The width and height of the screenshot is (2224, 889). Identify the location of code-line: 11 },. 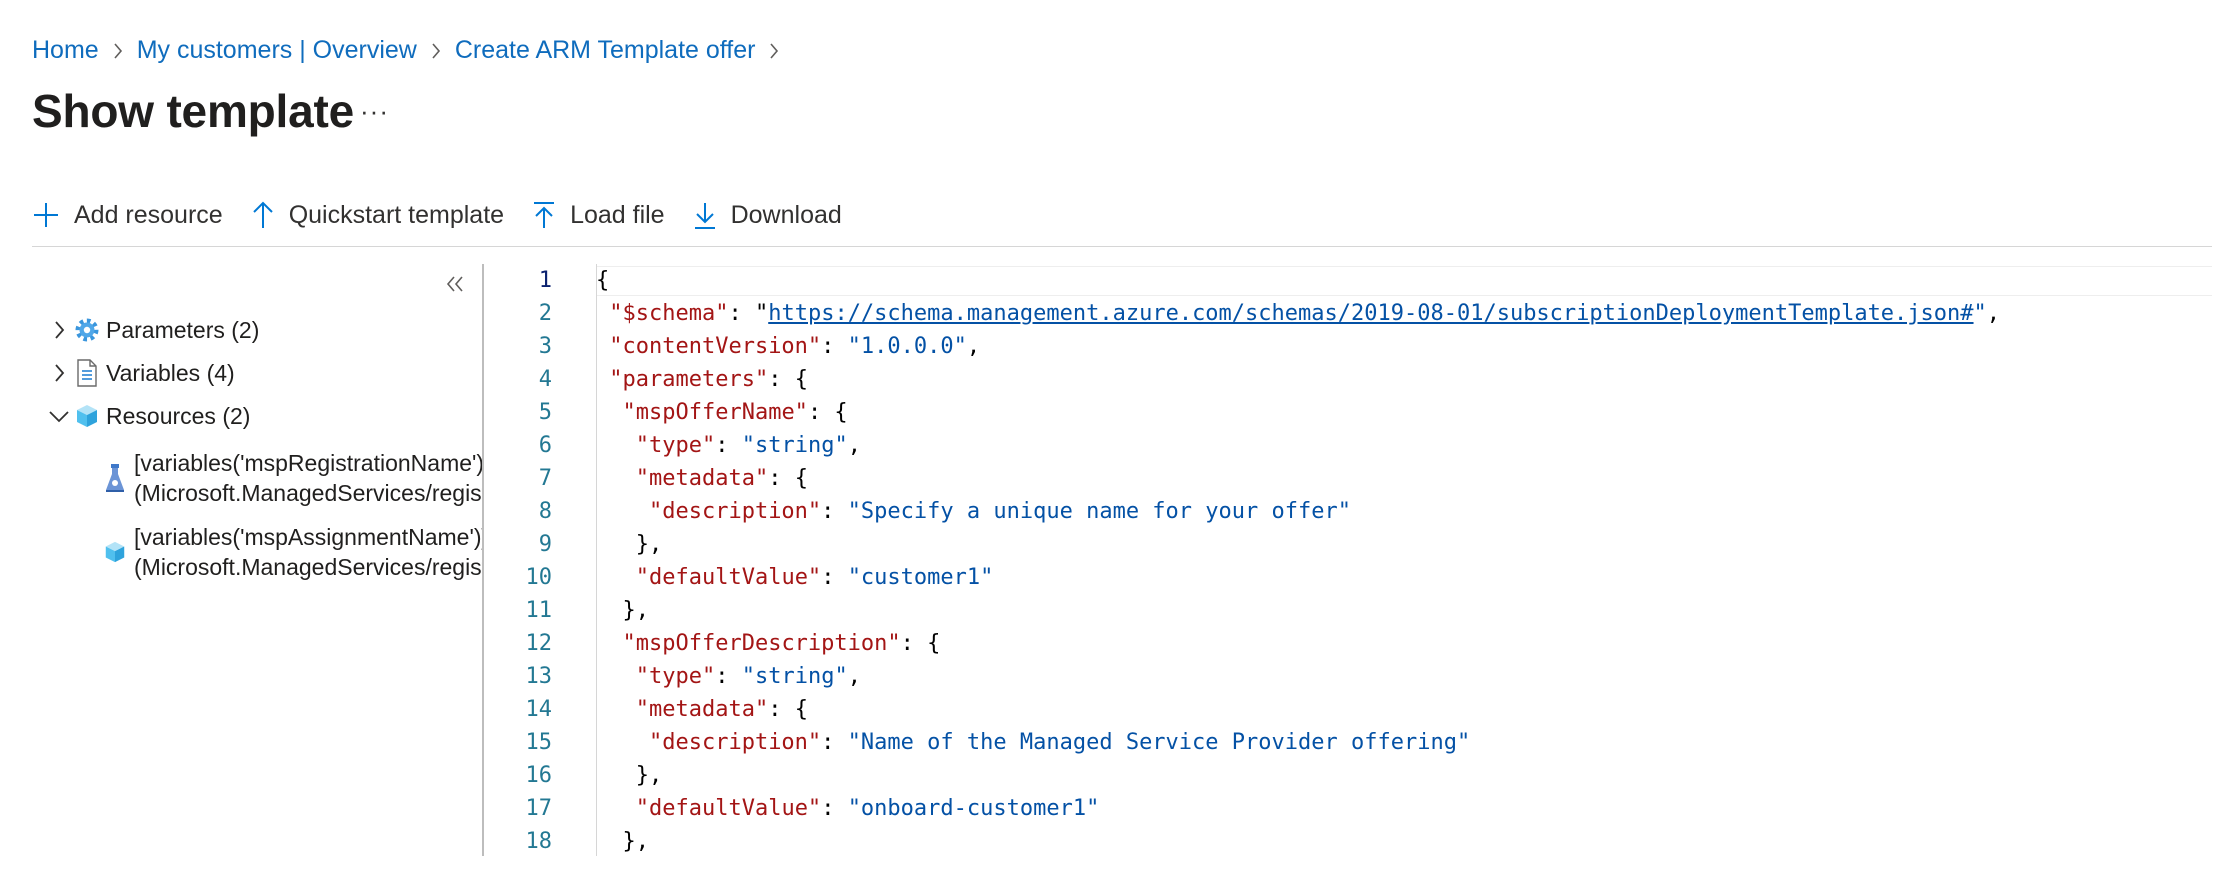
(1344, 610).